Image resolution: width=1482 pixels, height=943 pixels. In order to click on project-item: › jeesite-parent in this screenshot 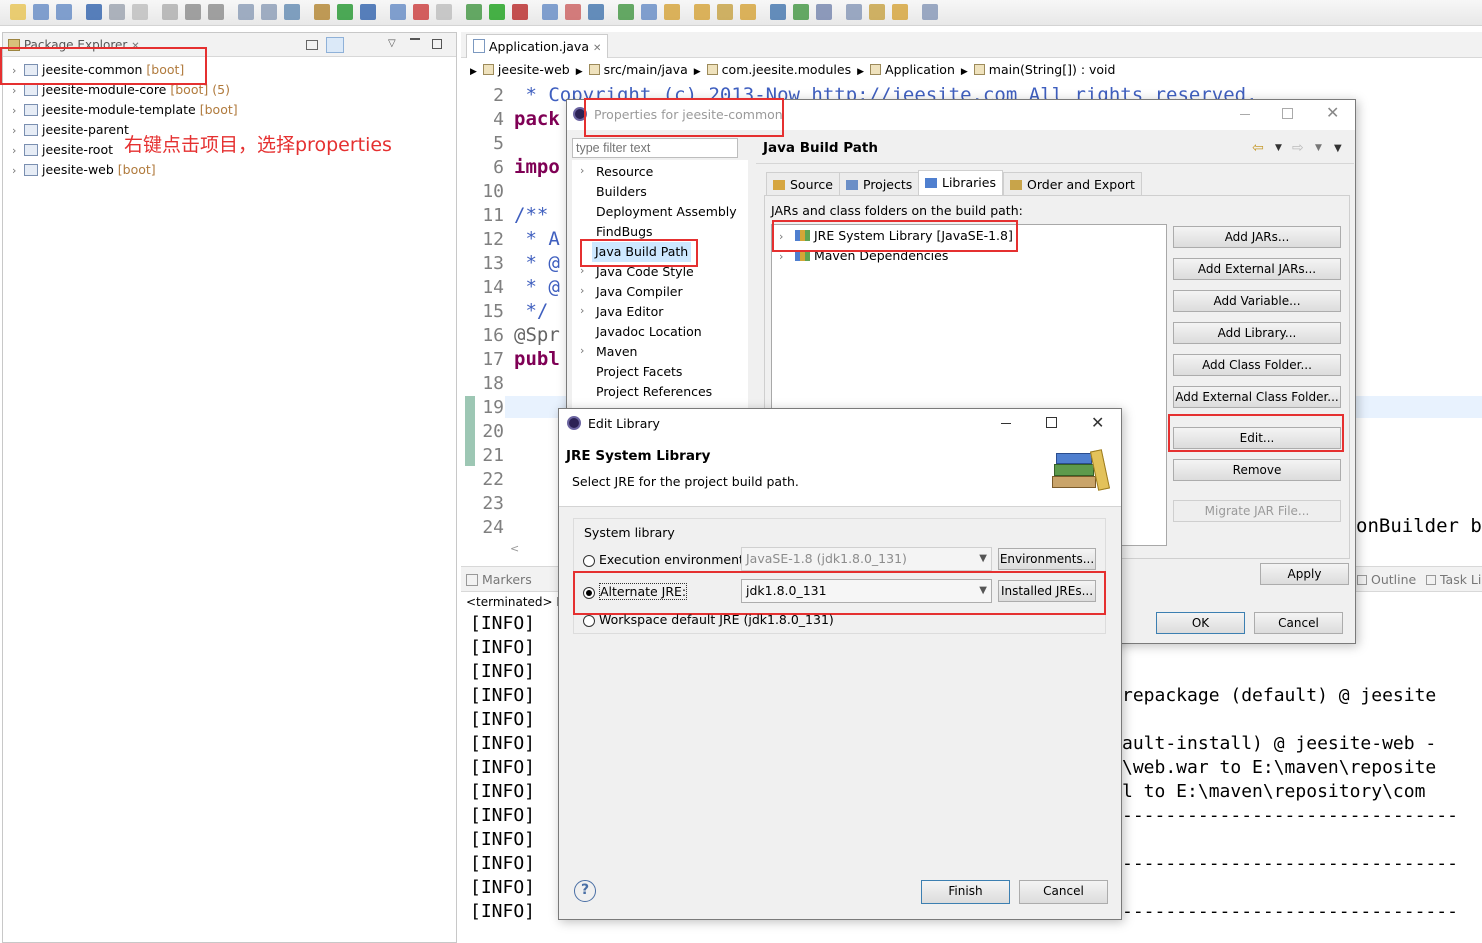, I will do `click(74, 130)`.